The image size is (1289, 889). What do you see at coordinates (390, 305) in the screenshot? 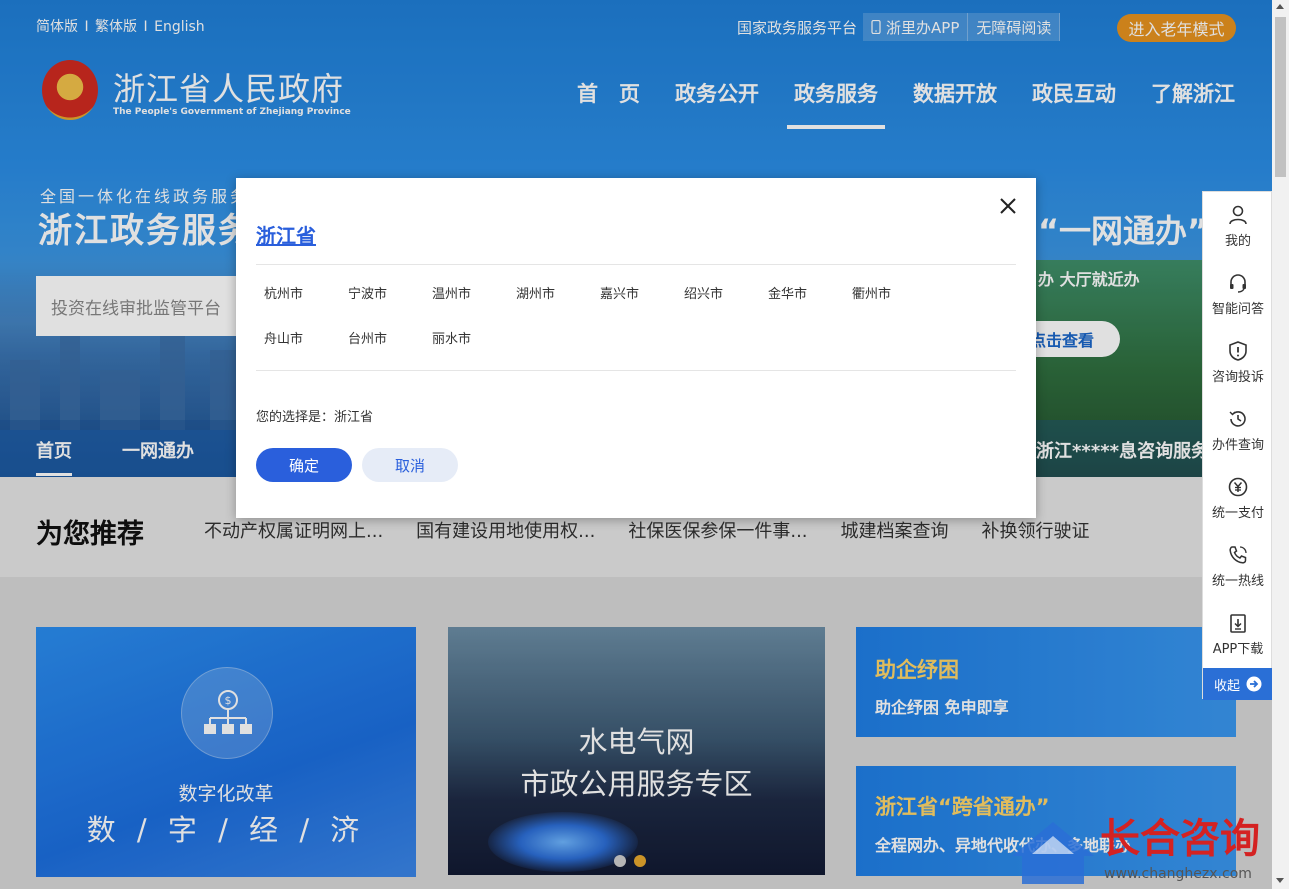
I see `city-option: 宁波市` at bounding box center [390, 305].